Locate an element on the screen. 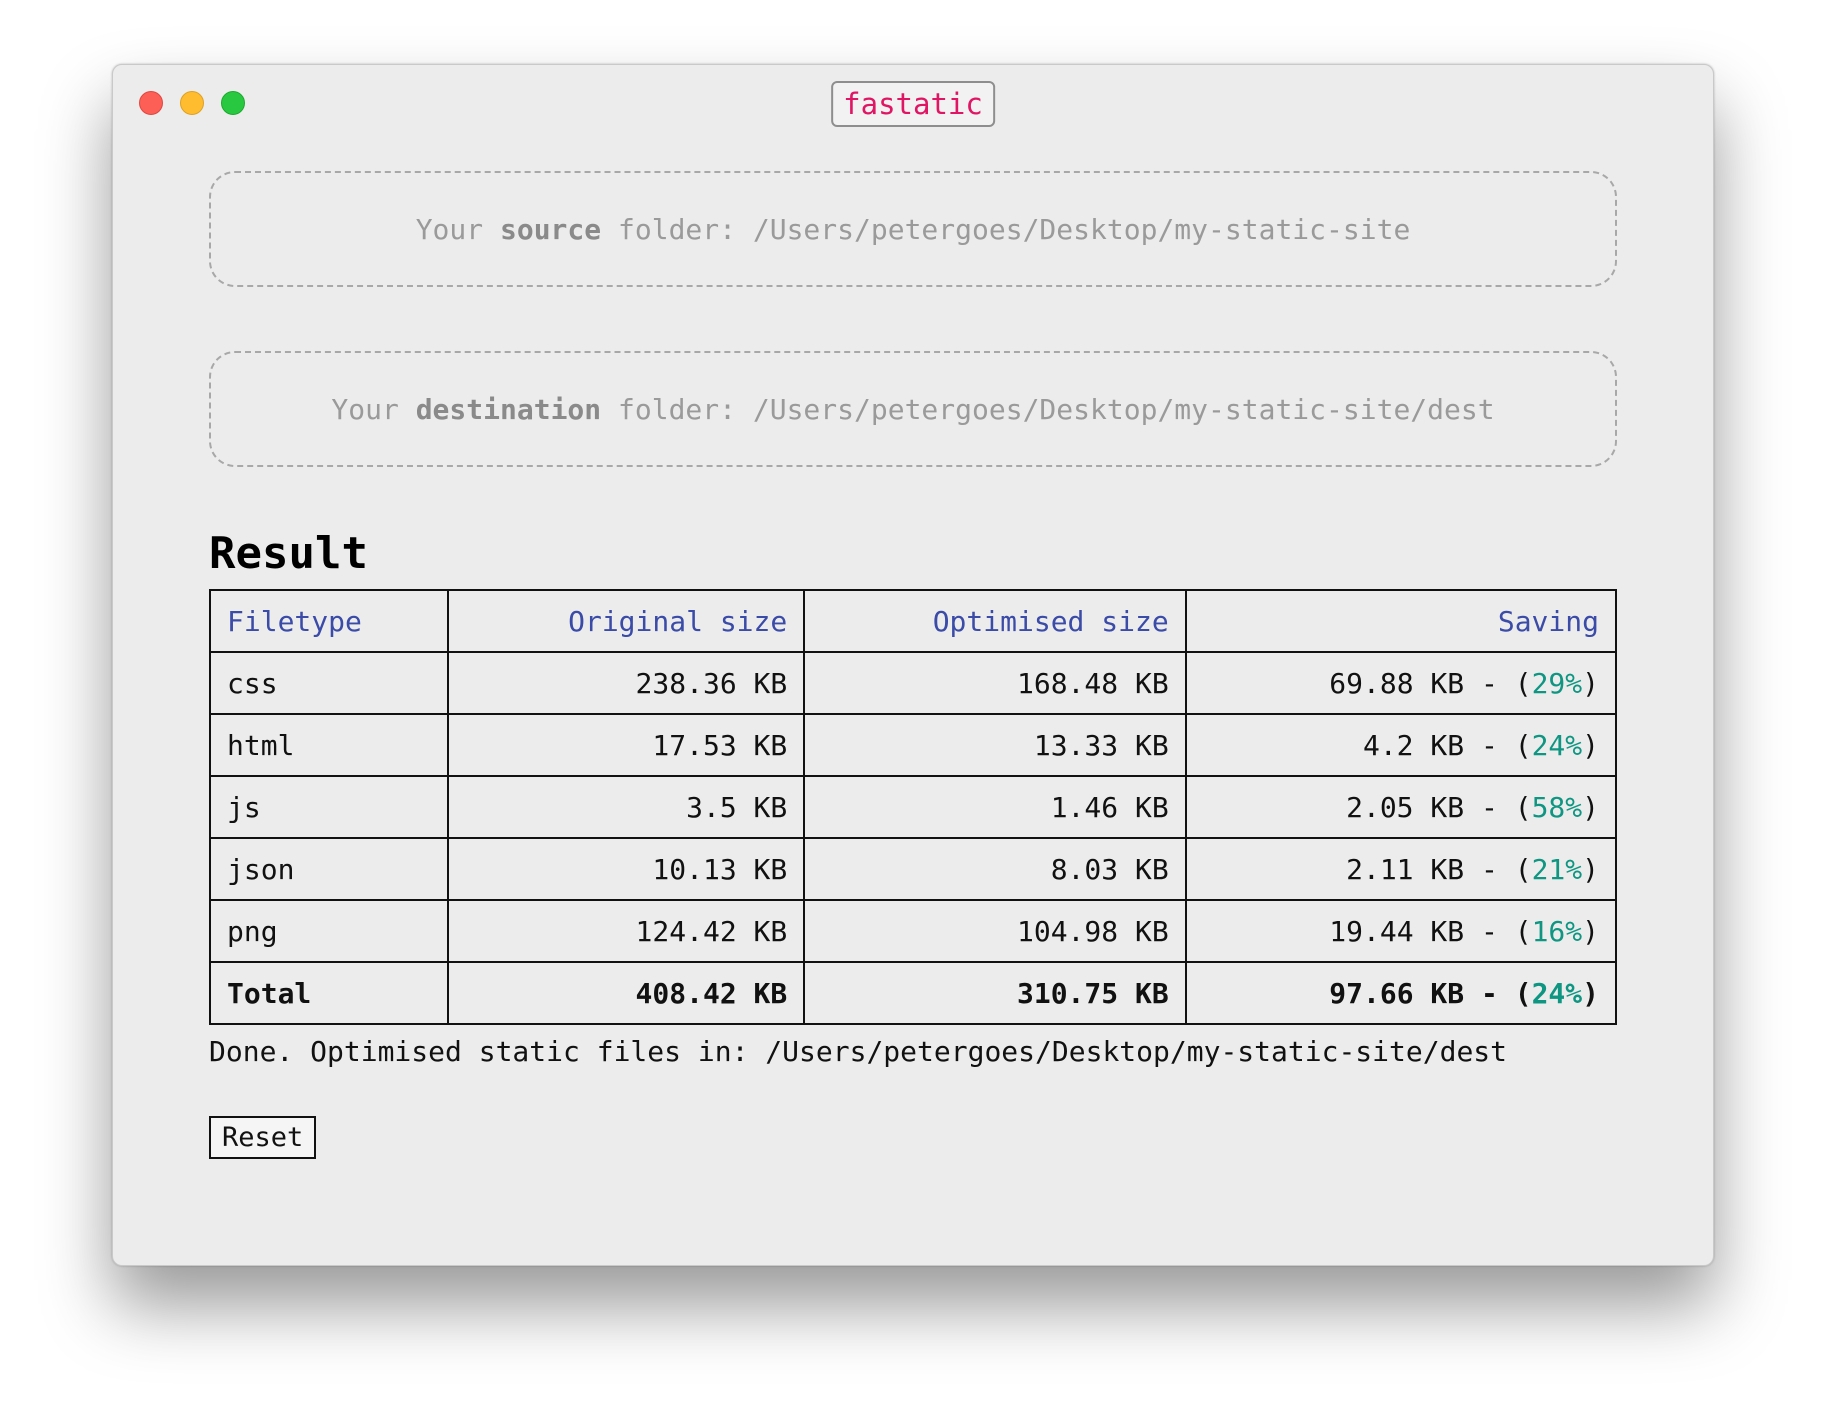 The image size is (1824, 1424). destination-keyword: destination is located at coordinates (508, 409).